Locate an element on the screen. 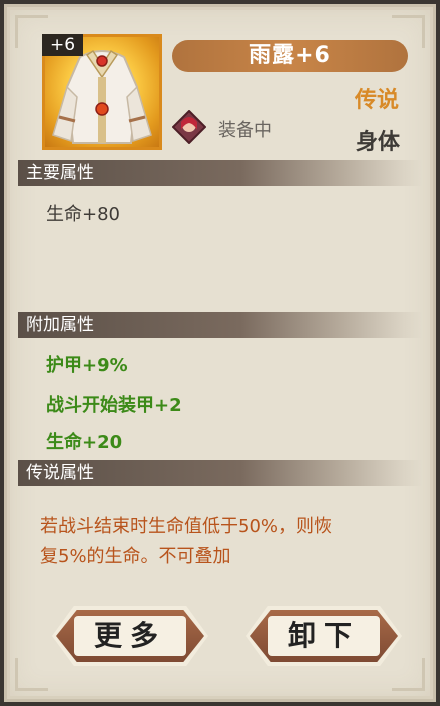  extra-stat-armor: 护甲+9% is located at coordinates (87, 365).